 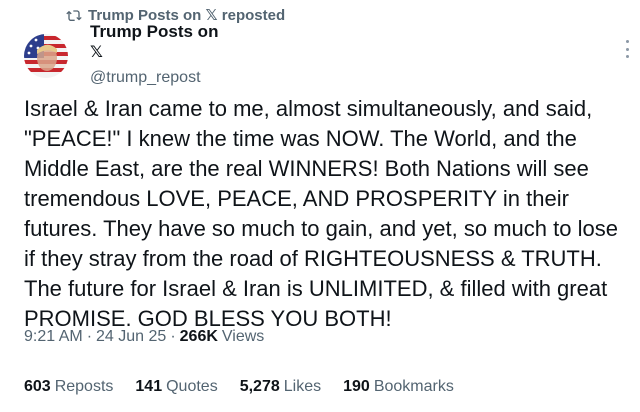 I want to click on quotes-label: Quotes, so click(x=192, y=386).